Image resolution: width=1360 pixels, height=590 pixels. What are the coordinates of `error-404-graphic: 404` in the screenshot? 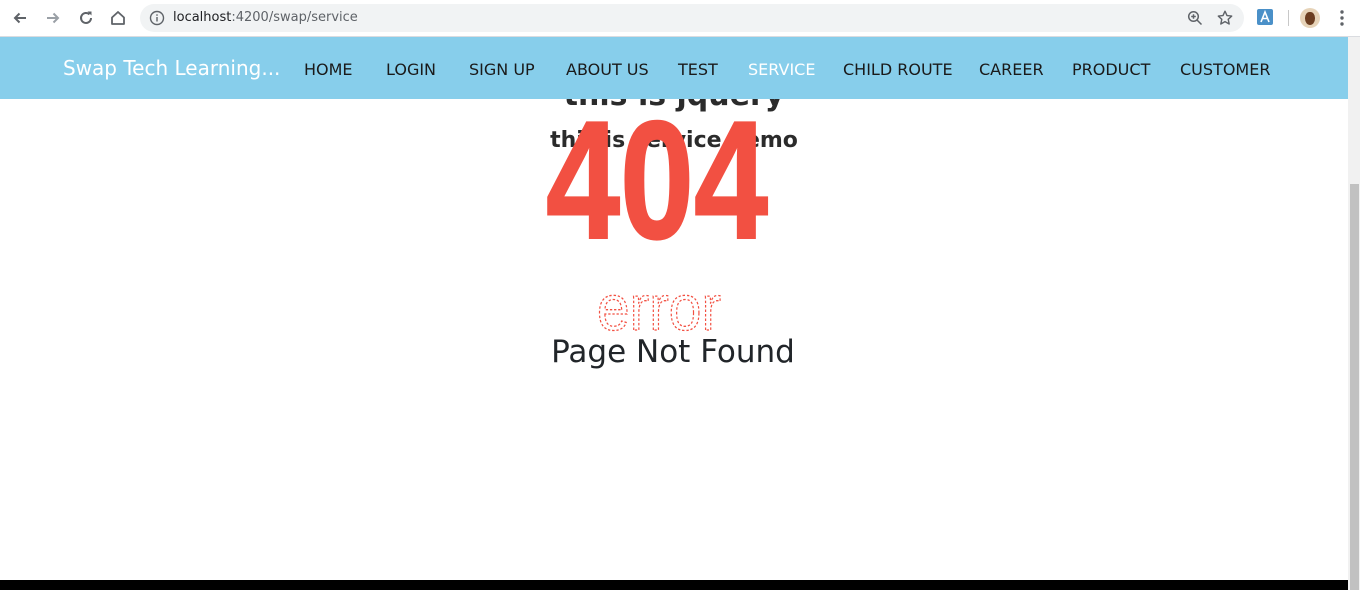 It's located at (657, 171).